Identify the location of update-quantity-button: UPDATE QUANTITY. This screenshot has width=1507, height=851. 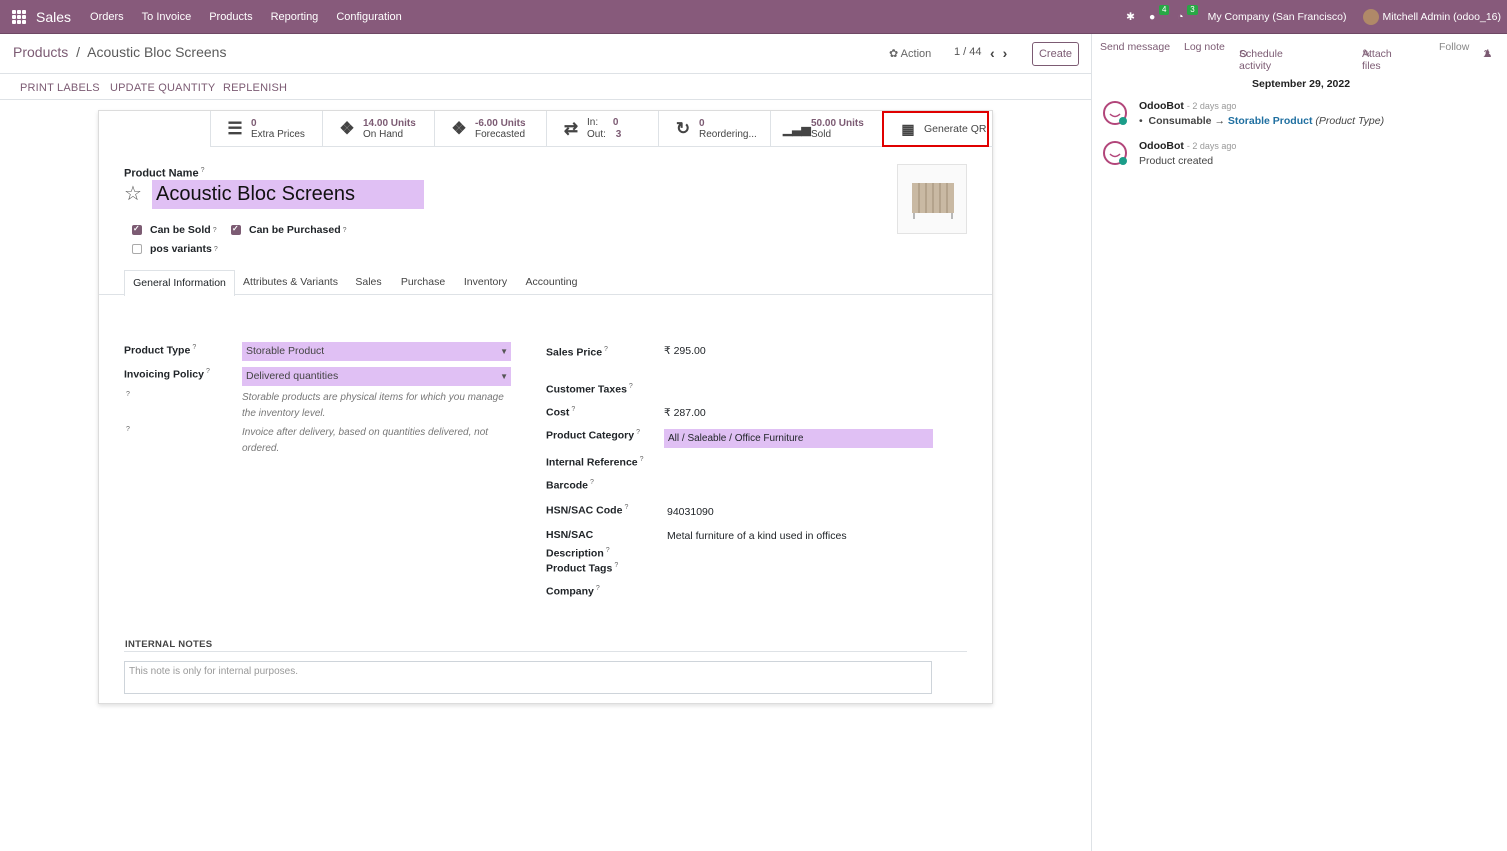
(162, 88).